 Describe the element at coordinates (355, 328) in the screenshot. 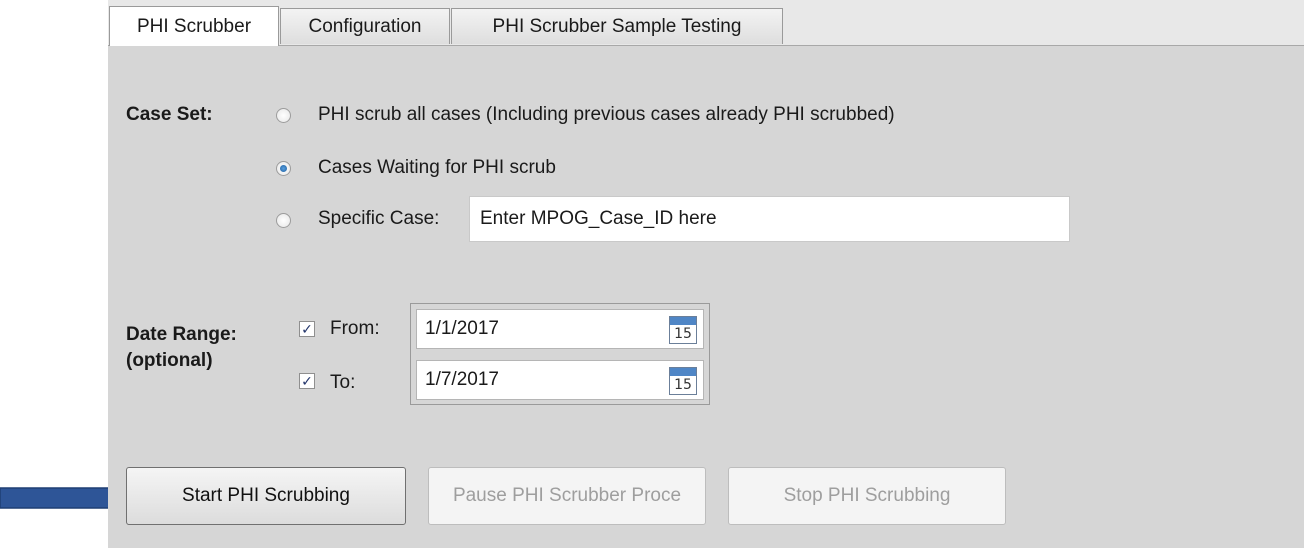

I see `from-date-label: From:` at that location.